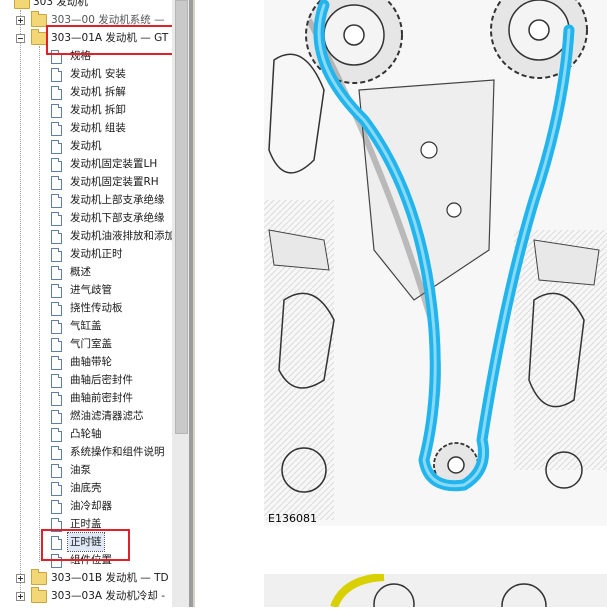  What do you see at coordinates (98, 128) in the screenshot?
I see `tree-item-label: 发动机 组装` at bounding box center [98, 128].